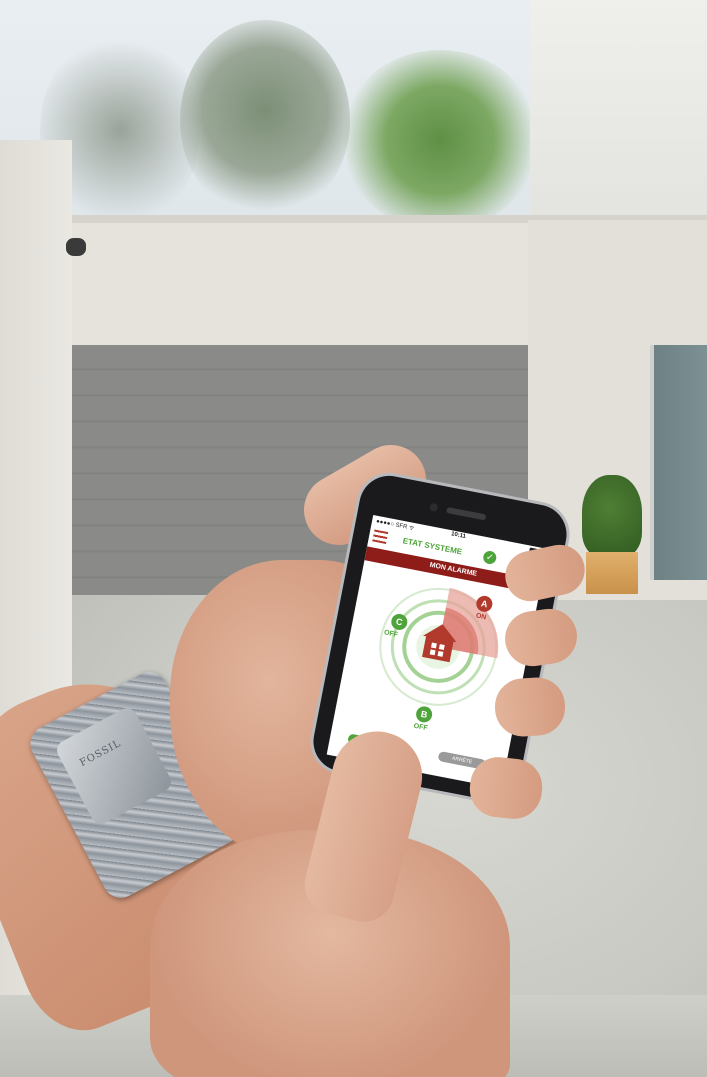  What do you see at coordinates (678, 462) in the screenshot?
I see `entry-door` at bounding box center [678, 462].